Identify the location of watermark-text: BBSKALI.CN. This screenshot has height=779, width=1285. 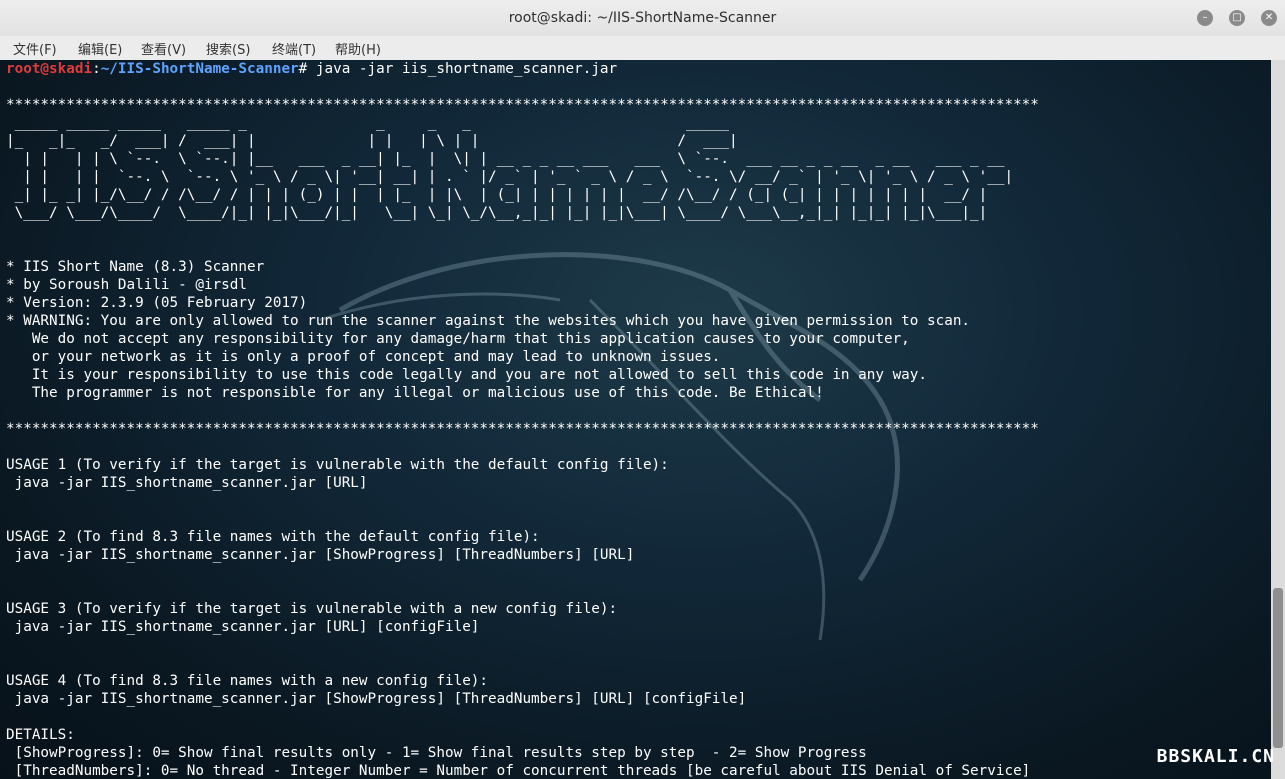
(1215, 756).